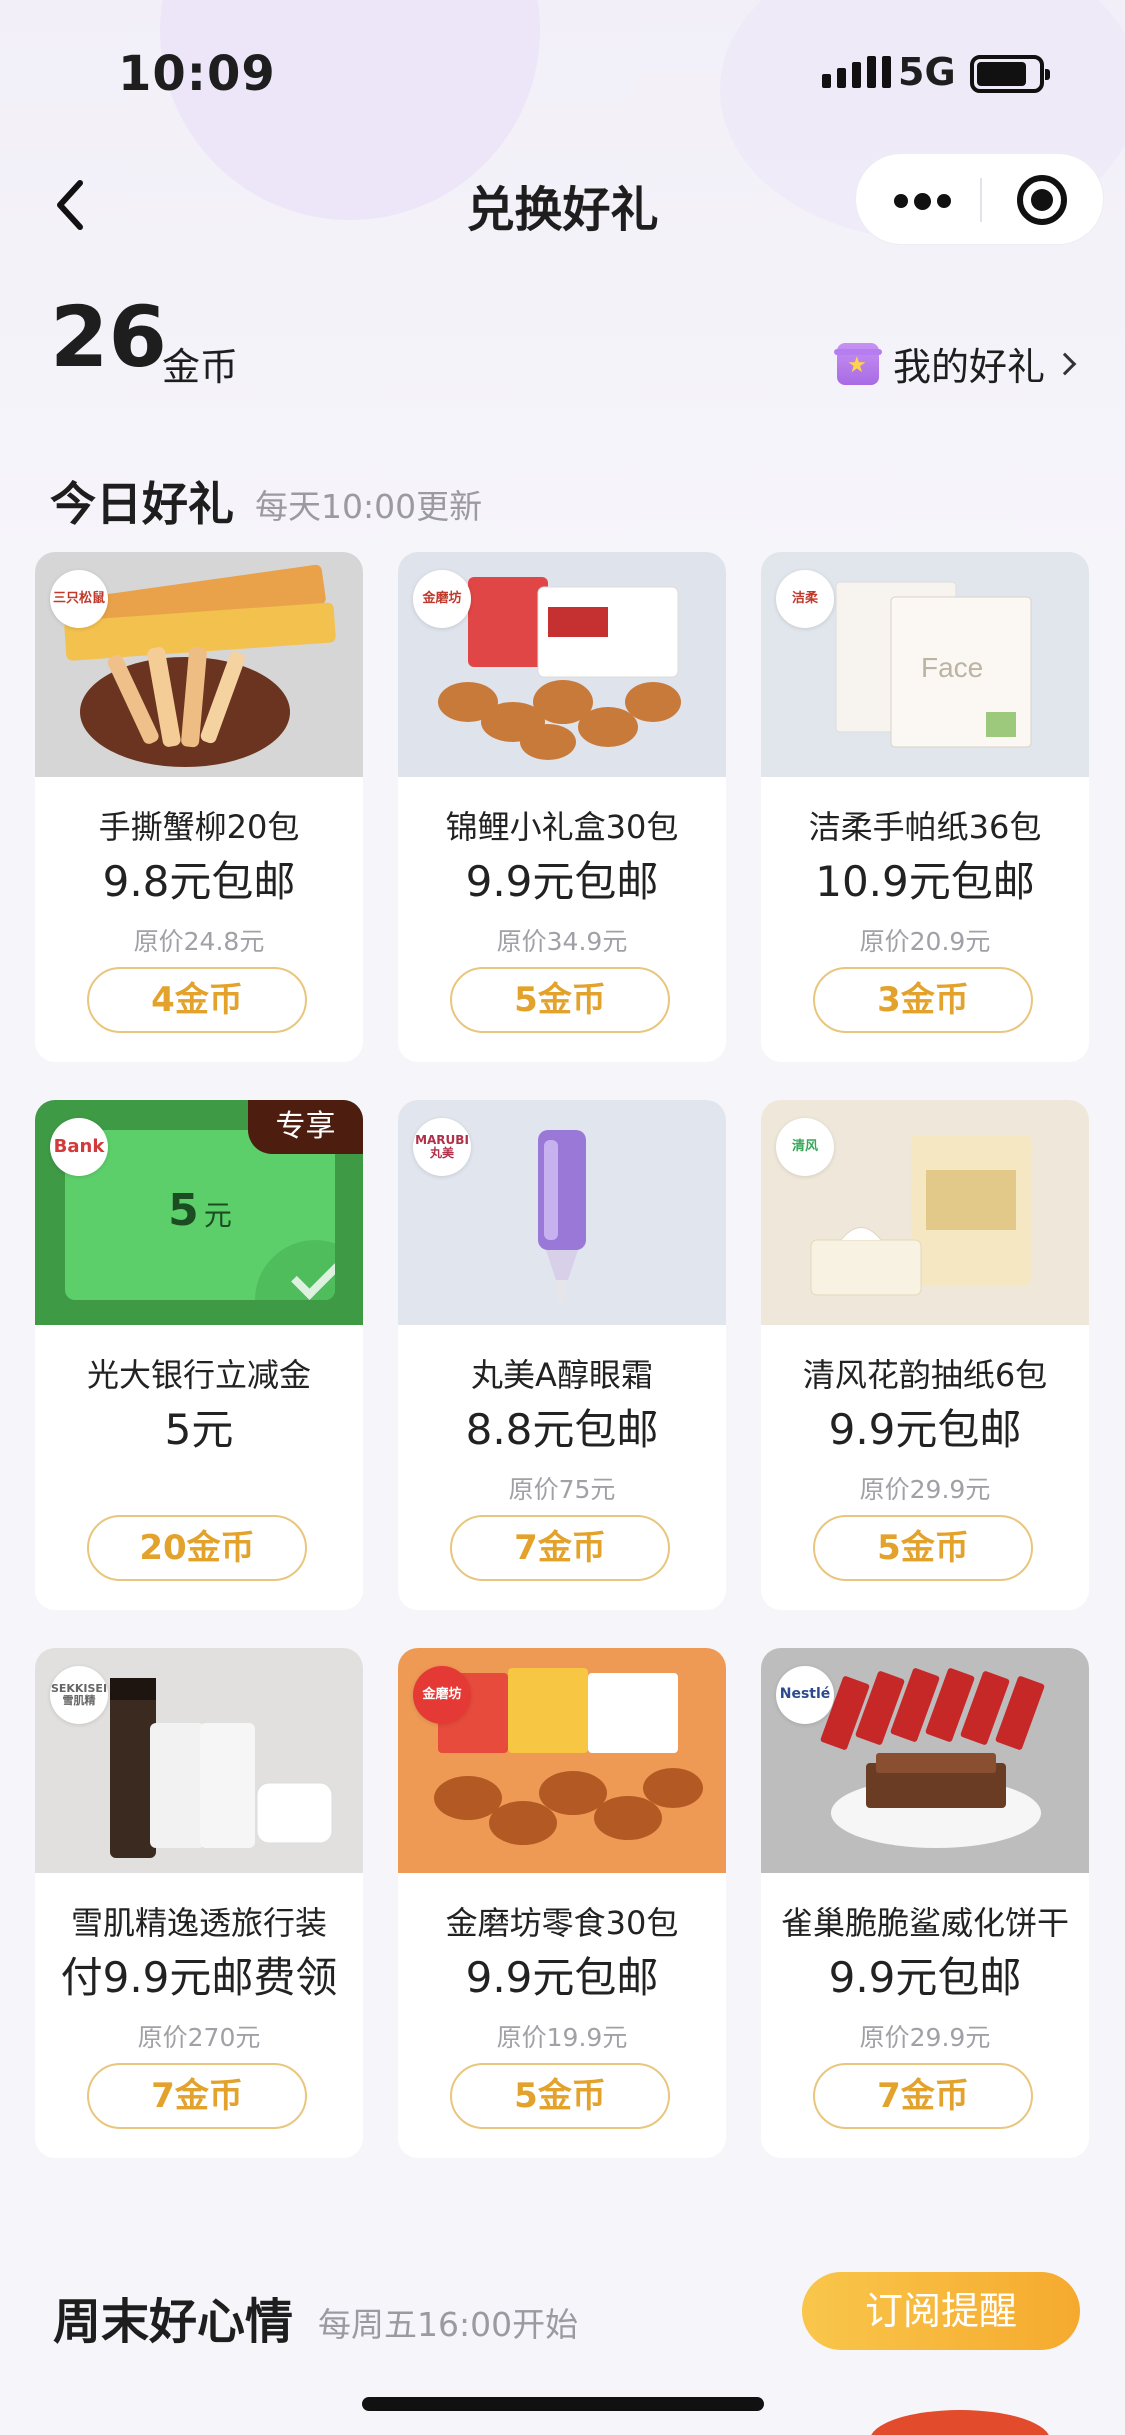  Describe the element at coordinates (217, 1215) in the screenshot. I see `voucher-unit: 元` at that location.